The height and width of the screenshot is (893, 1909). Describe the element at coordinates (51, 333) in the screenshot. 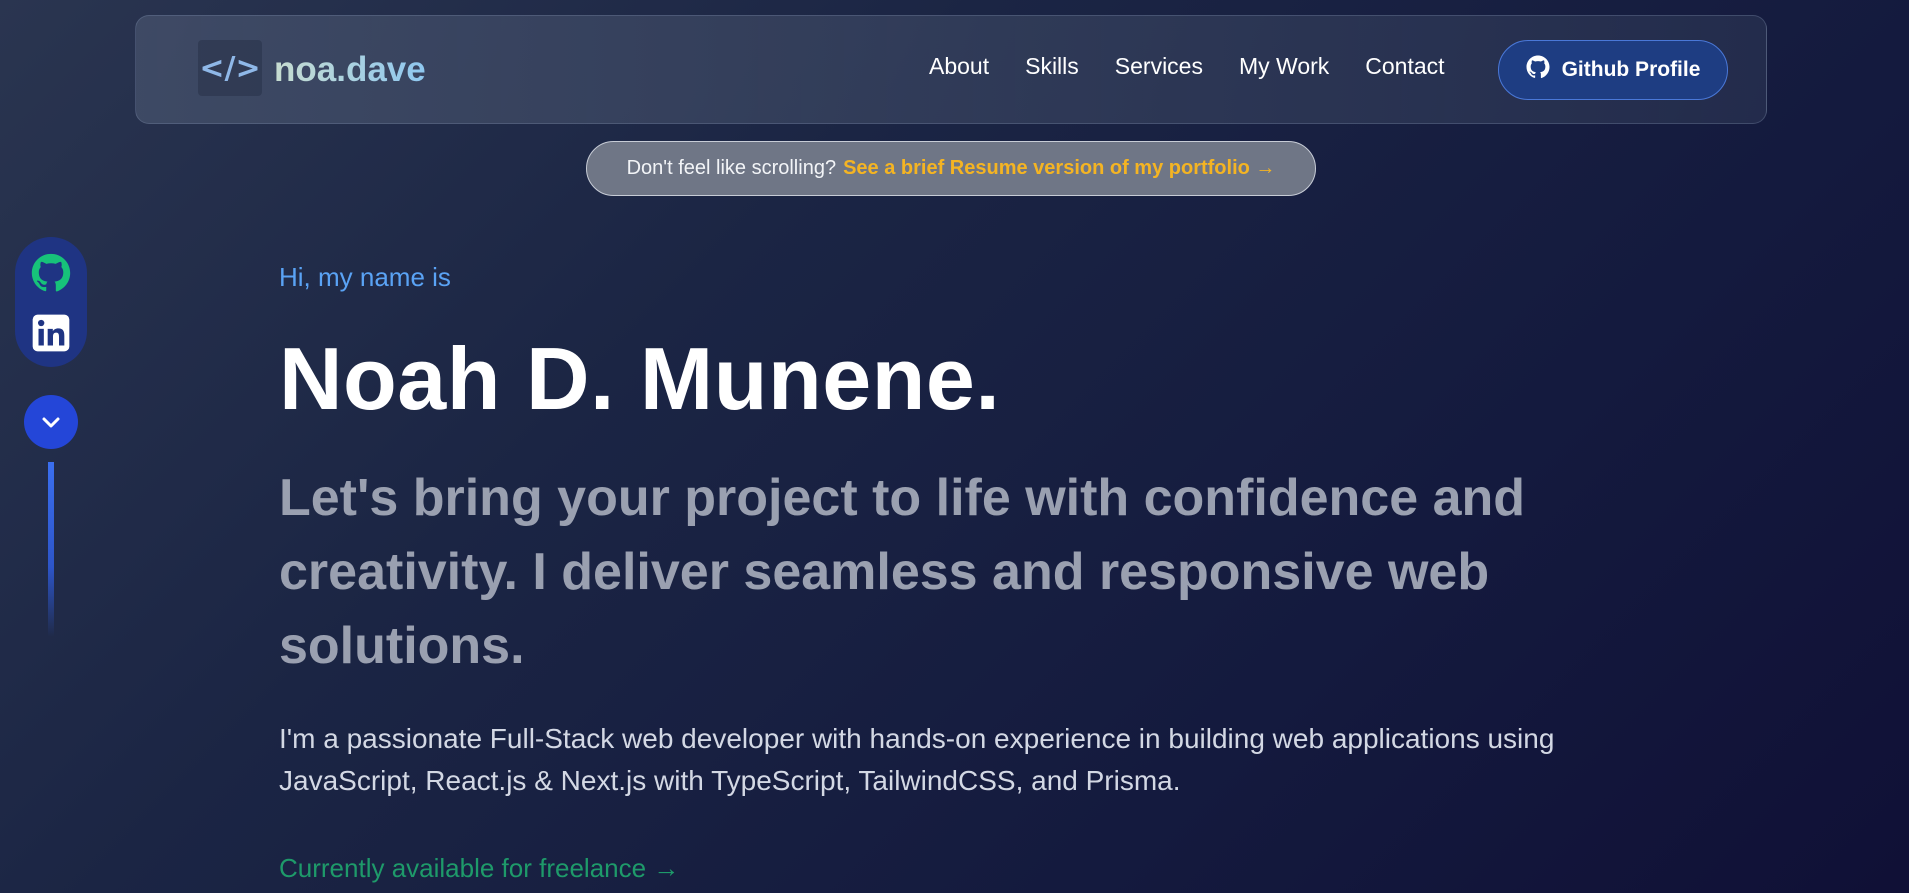

I see `linkedin-icon` at that location.